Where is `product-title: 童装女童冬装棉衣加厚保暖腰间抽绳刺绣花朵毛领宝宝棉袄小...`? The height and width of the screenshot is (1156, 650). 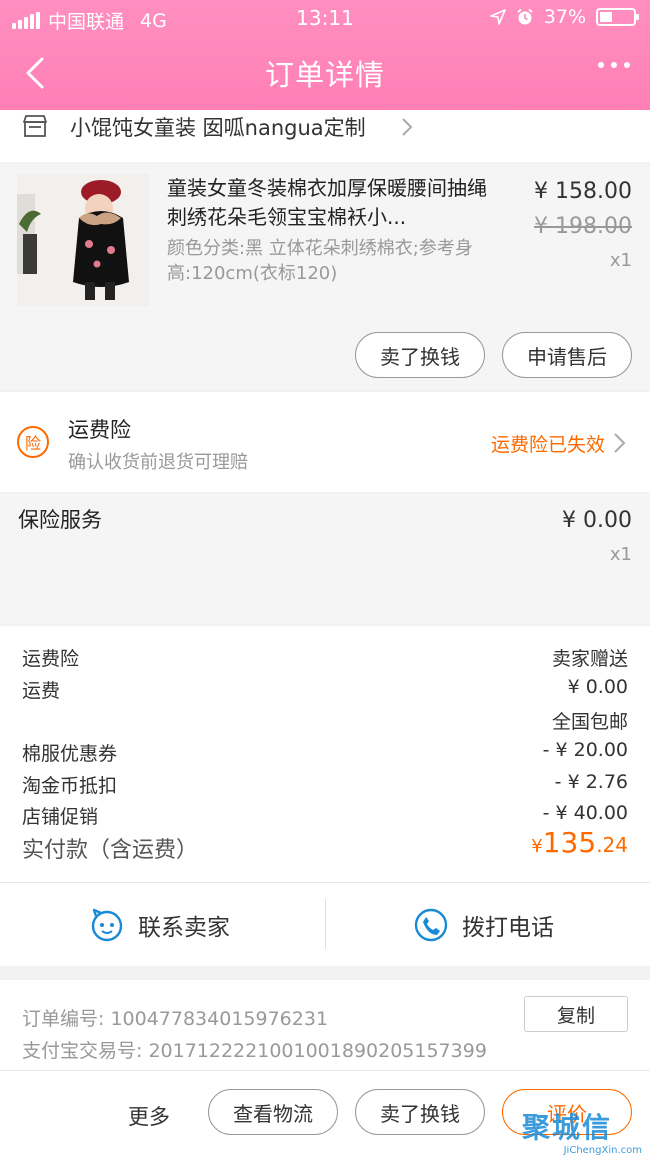
product-title: 童装女童冬装棉衣加厚保暖腰间抽绳刺绣花朵毛领宝宝棉袄小... is located at coordinates (334, 203).